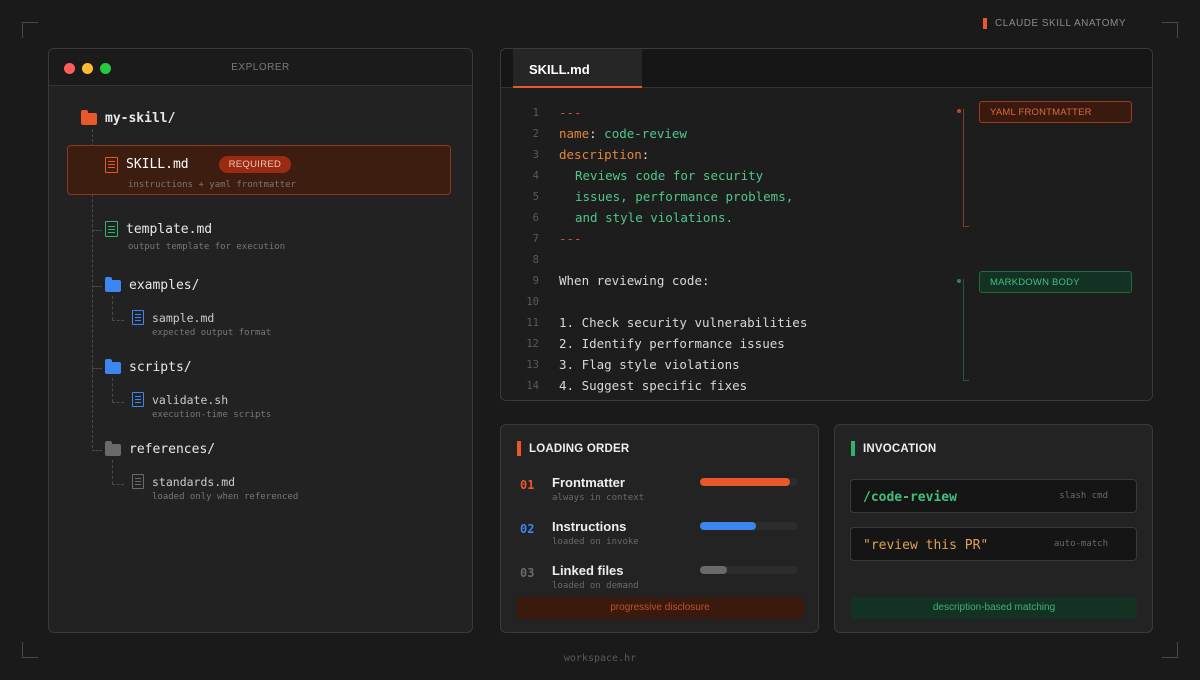 The height and width of the screenshot is (680, 1200). Describe the element at coordinates (180, 399) in the screenshot. I see `tree-item-validate-sh: validate.sh` at that location.